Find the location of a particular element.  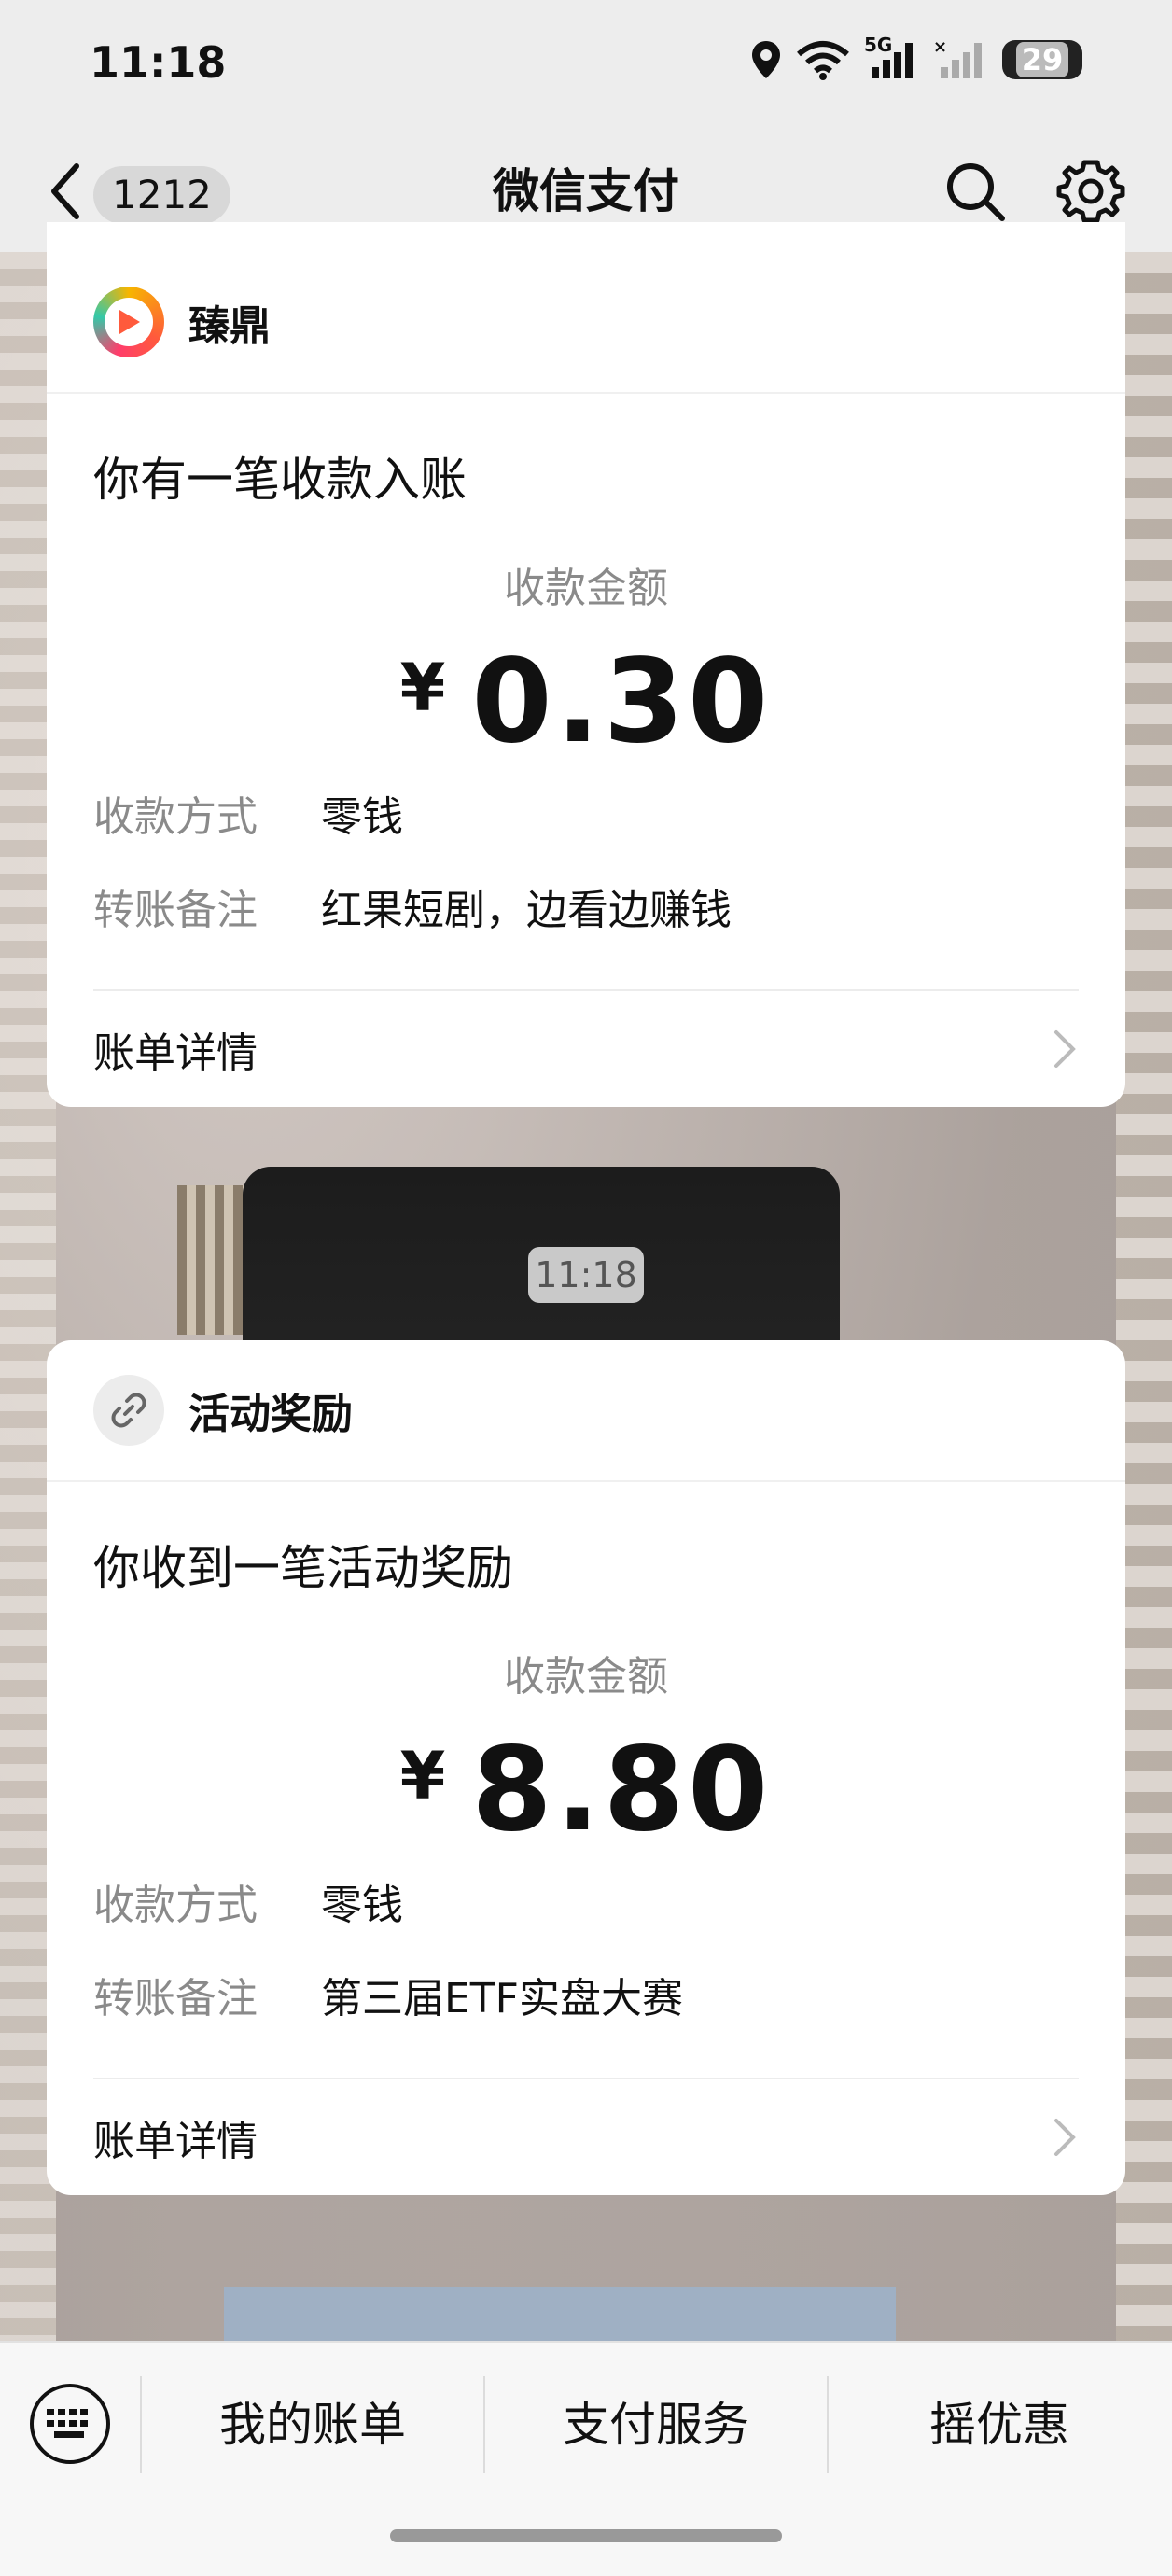

transfer-note-value: 第三届ETF实盘大赛 is located at coordinates (502, 1999).